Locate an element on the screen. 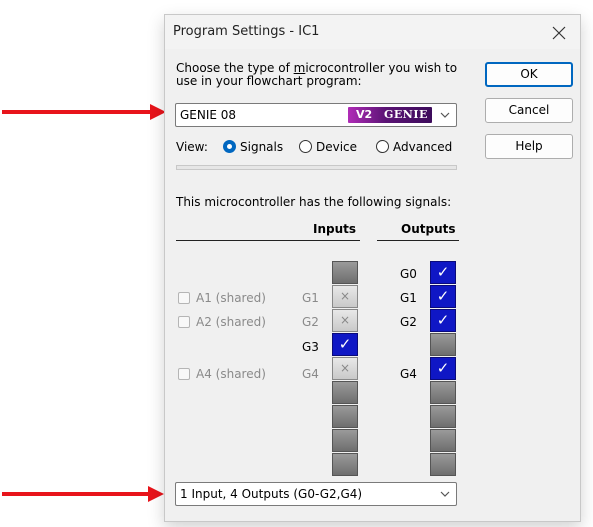 This screenshot has height=527, width=593. help-button: Help is located at coordinates (529, 146).